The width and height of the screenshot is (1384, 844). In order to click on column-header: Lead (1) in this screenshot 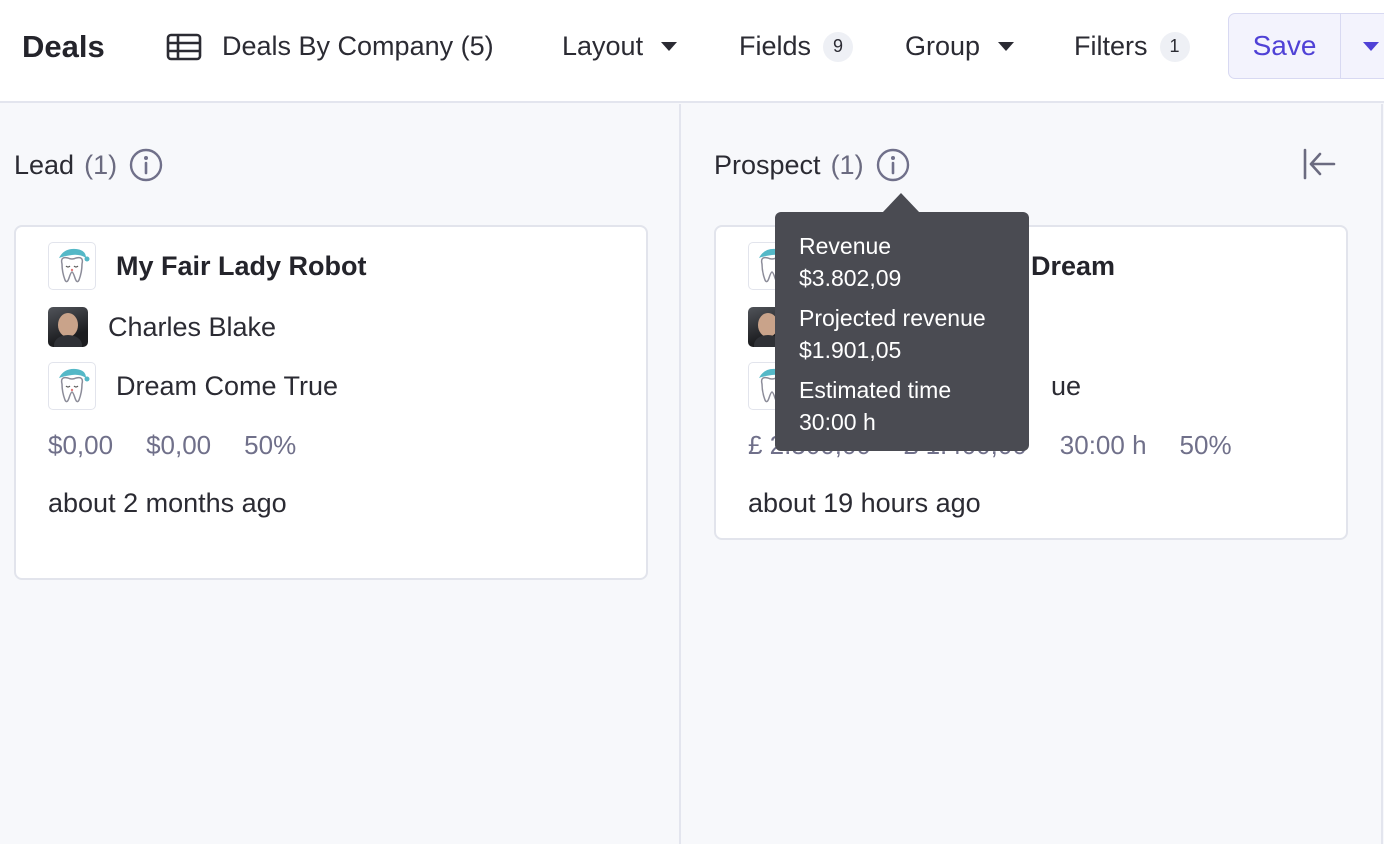, I will do `click(88, 165)`.